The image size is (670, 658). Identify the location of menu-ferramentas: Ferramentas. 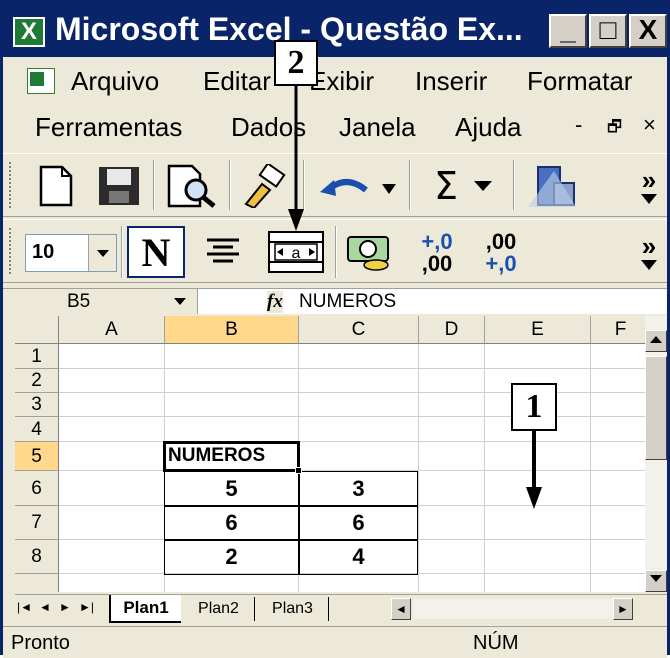
(108, 127).